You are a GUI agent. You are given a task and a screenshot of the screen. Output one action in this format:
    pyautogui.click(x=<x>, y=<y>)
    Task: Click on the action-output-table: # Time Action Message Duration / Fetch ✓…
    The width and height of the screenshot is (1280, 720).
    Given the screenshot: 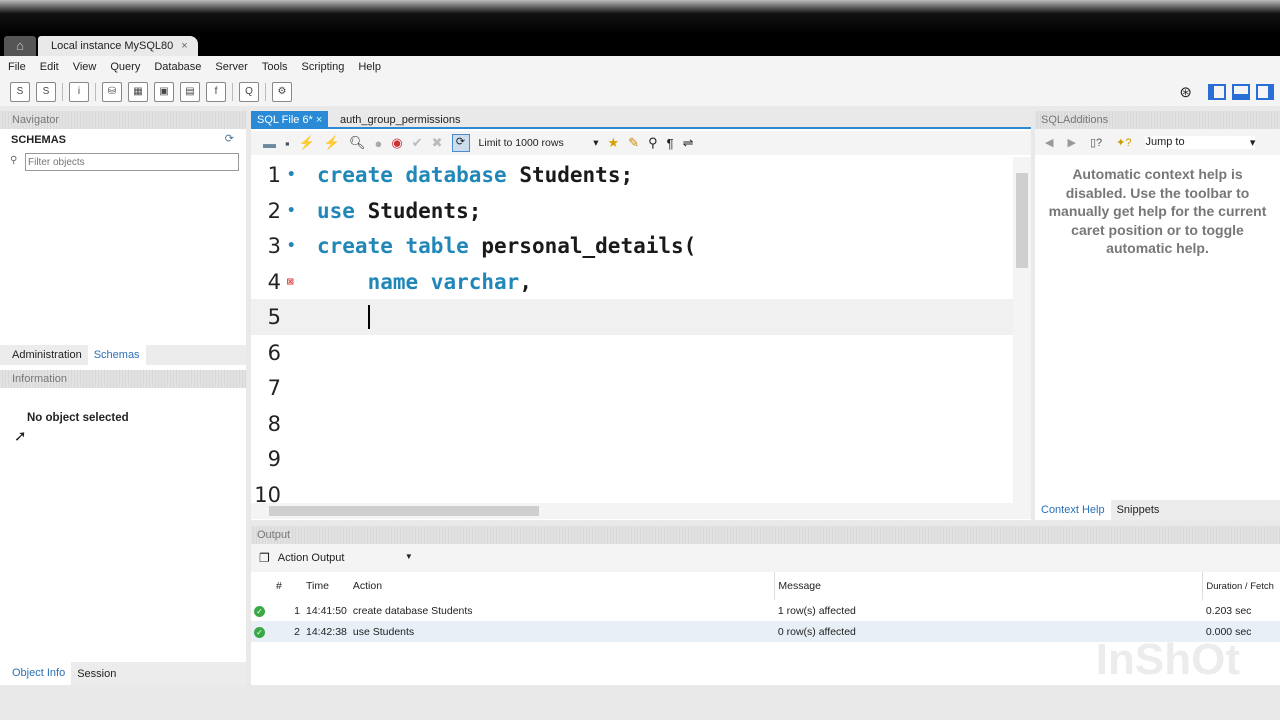 What is the action you would take?
    pyautogui.click(x=765, y=607)
    